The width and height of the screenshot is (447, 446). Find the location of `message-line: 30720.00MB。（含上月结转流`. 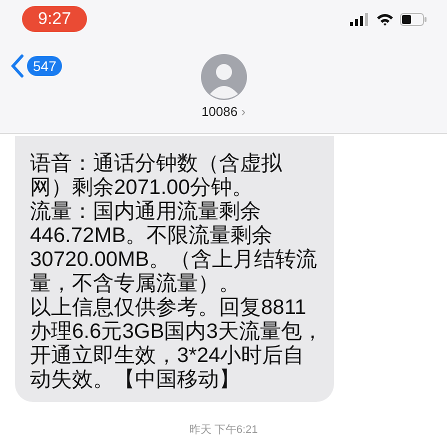

message-line: 30720.00MB。（含上月结转流 is located at coordinates (174, 260).